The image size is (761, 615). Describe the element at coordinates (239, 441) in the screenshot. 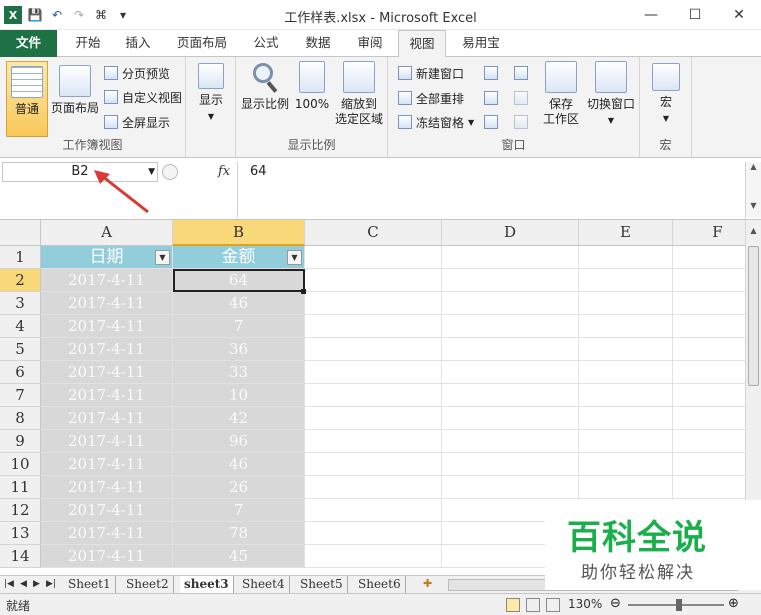

I see `cell-amount: 96` at that location.